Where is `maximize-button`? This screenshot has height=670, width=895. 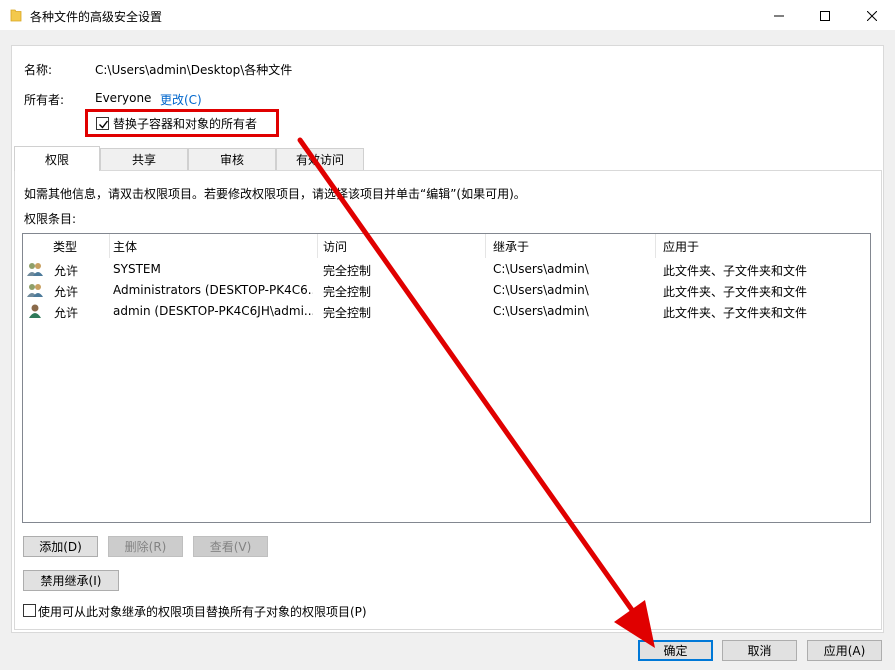 maximize-button is located at coordinates (825, 15).